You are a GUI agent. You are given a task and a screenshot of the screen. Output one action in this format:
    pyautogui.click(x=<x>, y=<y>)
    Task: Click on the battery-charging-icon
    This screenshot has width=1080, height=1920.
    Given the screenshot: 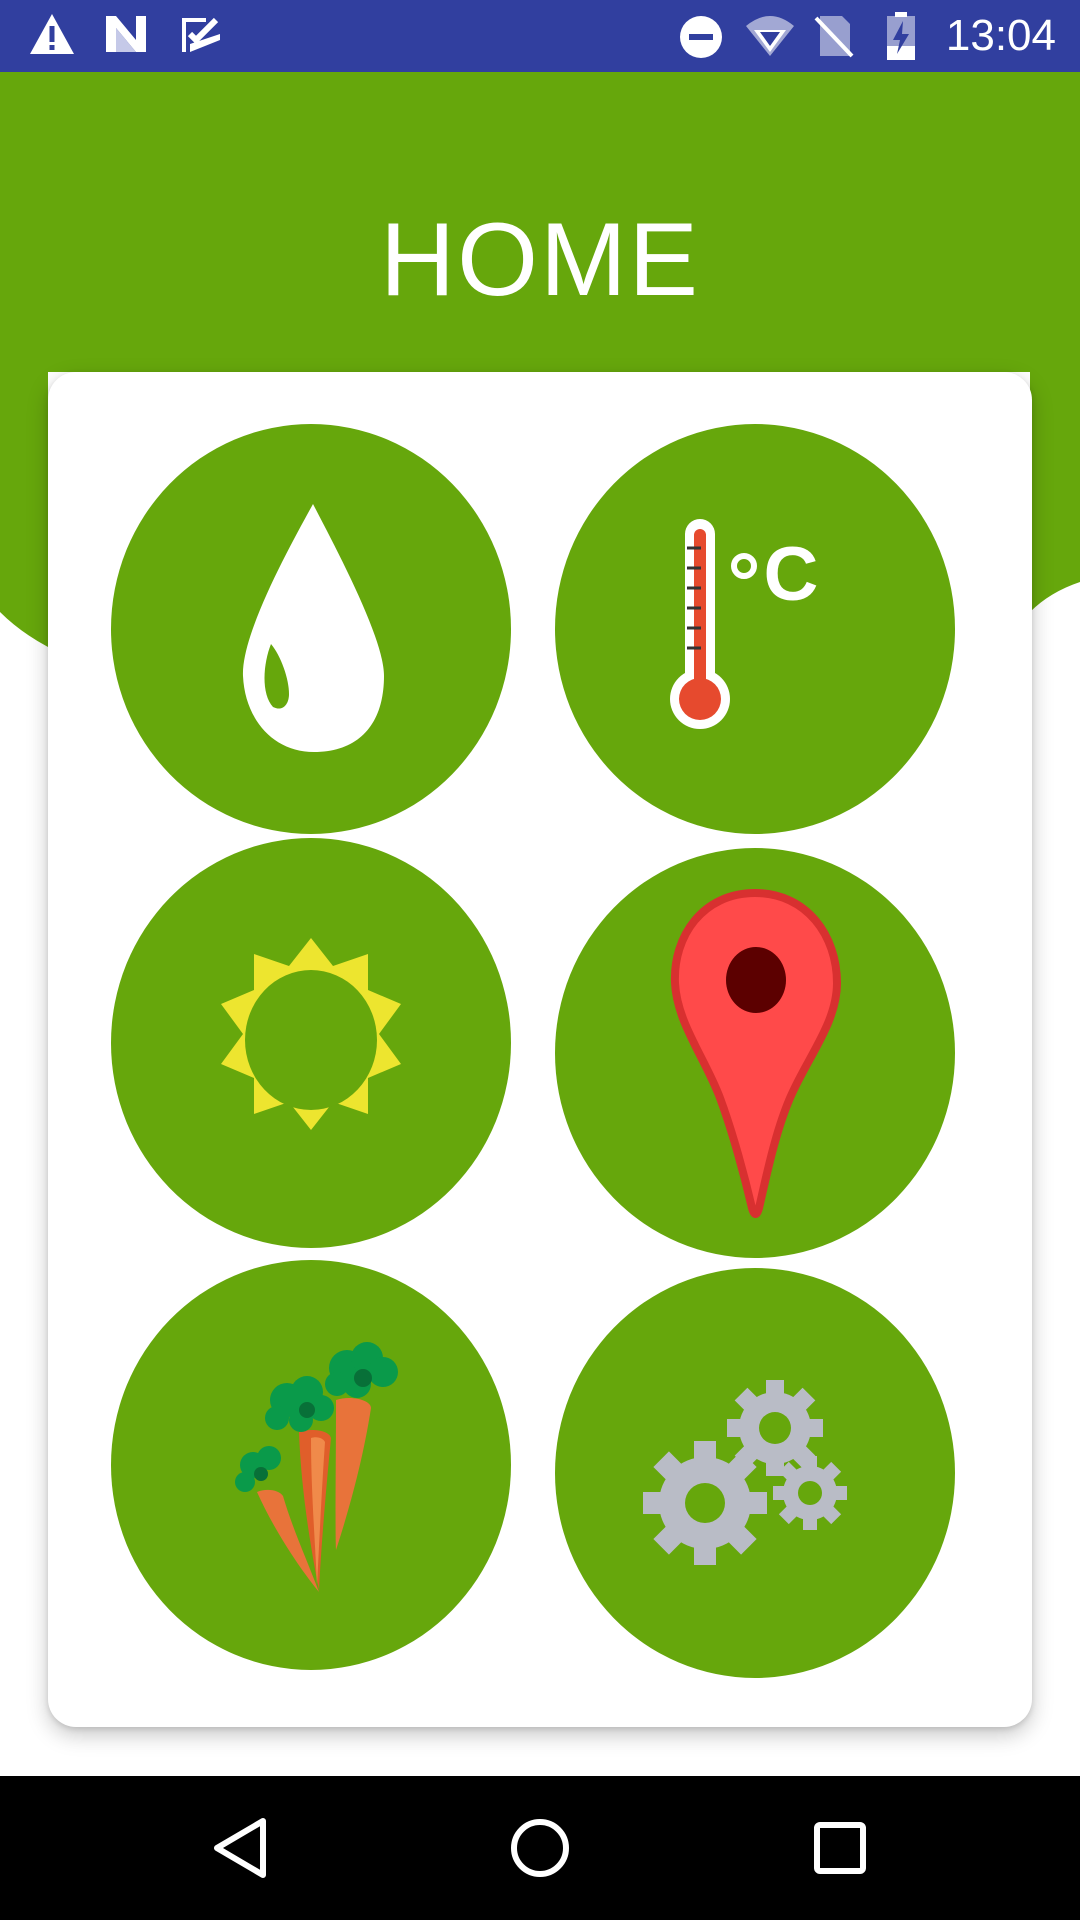 What is the action you would take?
    pyautogui.click(x=901, y=39)
    